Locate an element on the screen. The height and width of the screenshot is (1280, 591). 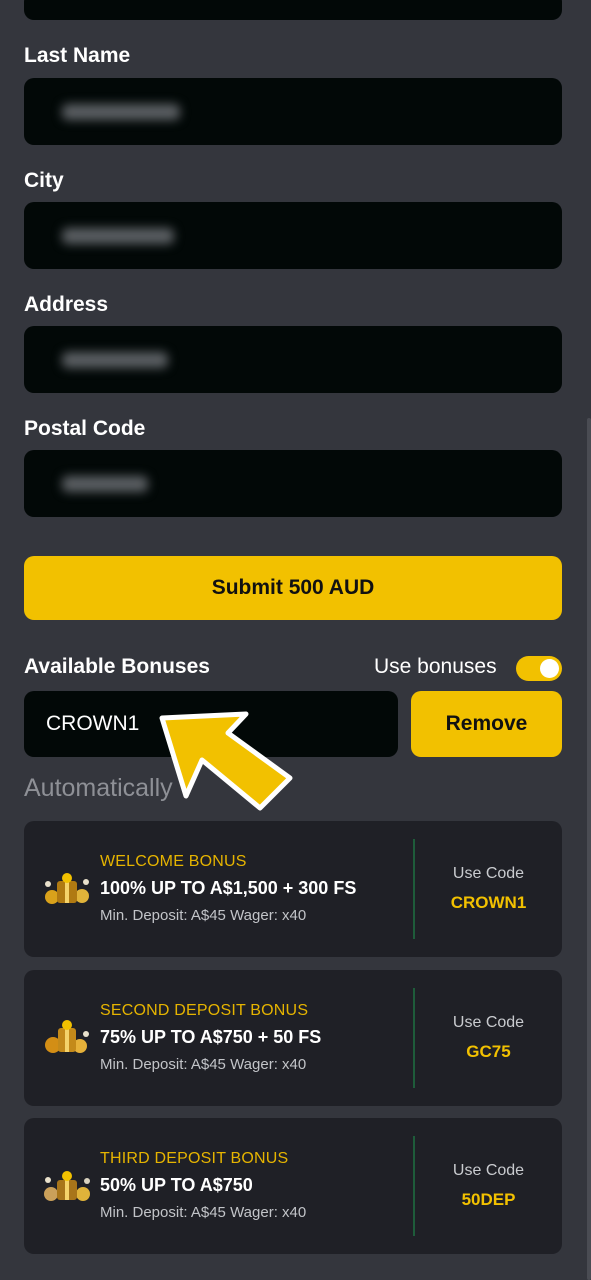
address-label: Address is located at coordinates (66, 304).